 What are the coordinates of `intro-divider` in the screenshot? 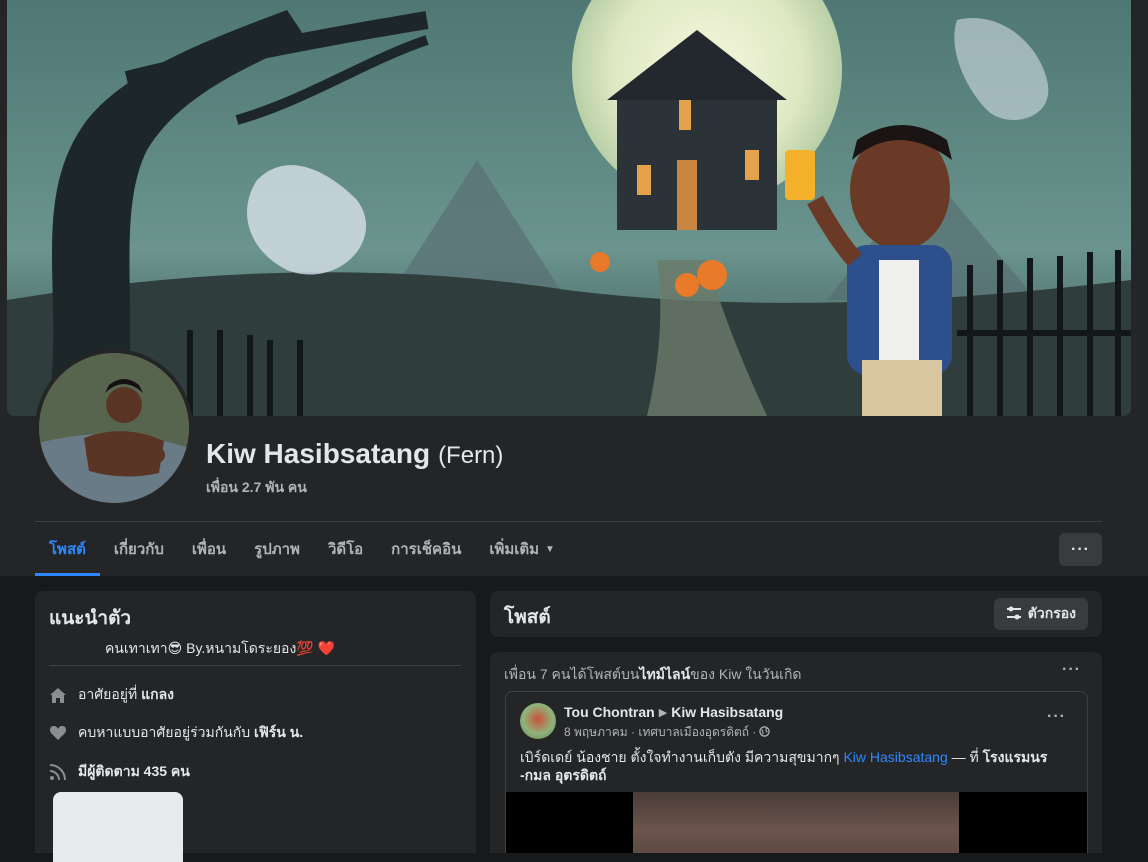 It's located at (255, 665).